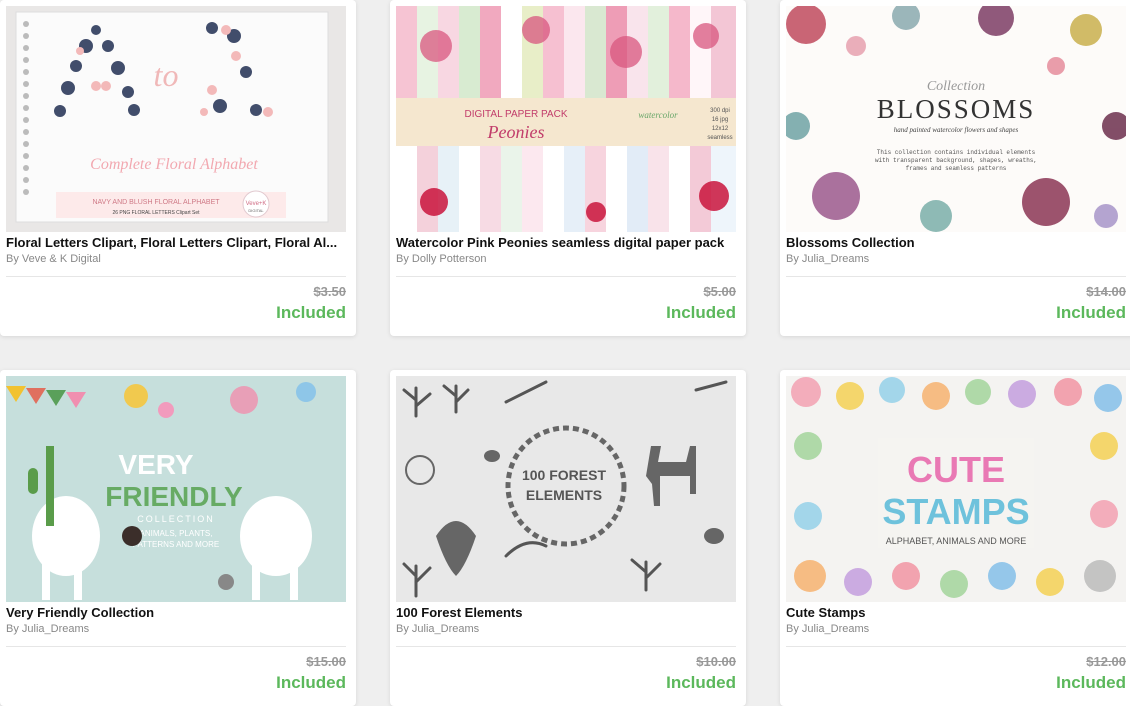 The height and width of the screenshot is (706, 1130). I want to click on svg-text: CUTE, so click(956, 469).